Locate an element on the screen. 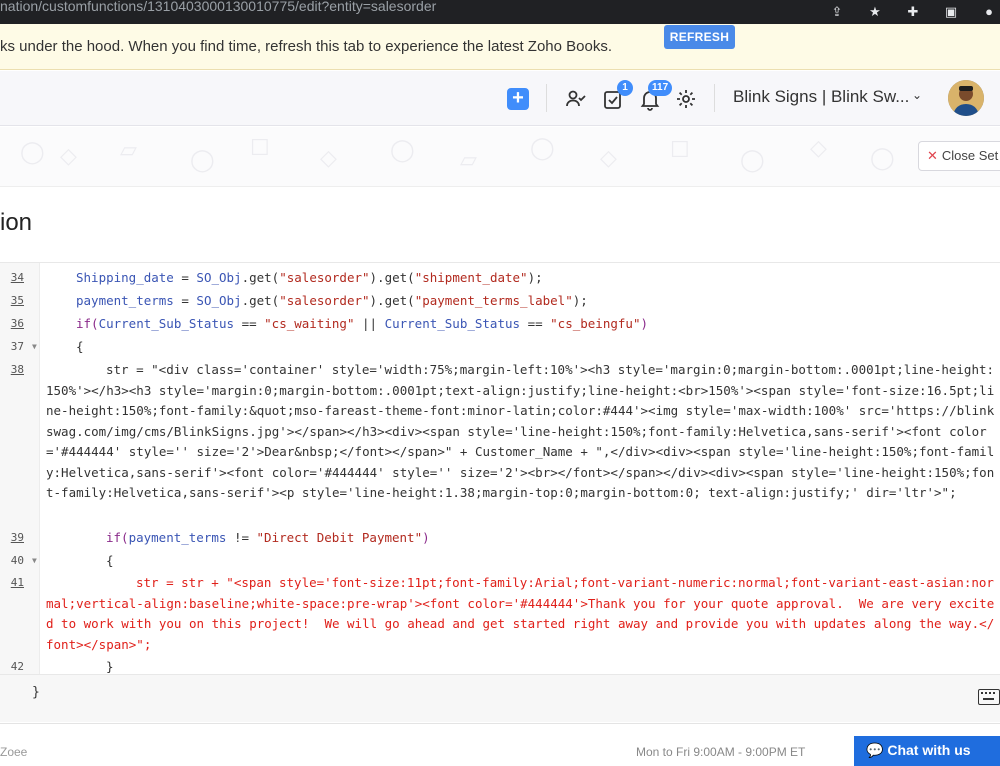 This screenshot has height=766, width=1000. chevron-down-icon: ⌄ is located at coordinates (917, 95).